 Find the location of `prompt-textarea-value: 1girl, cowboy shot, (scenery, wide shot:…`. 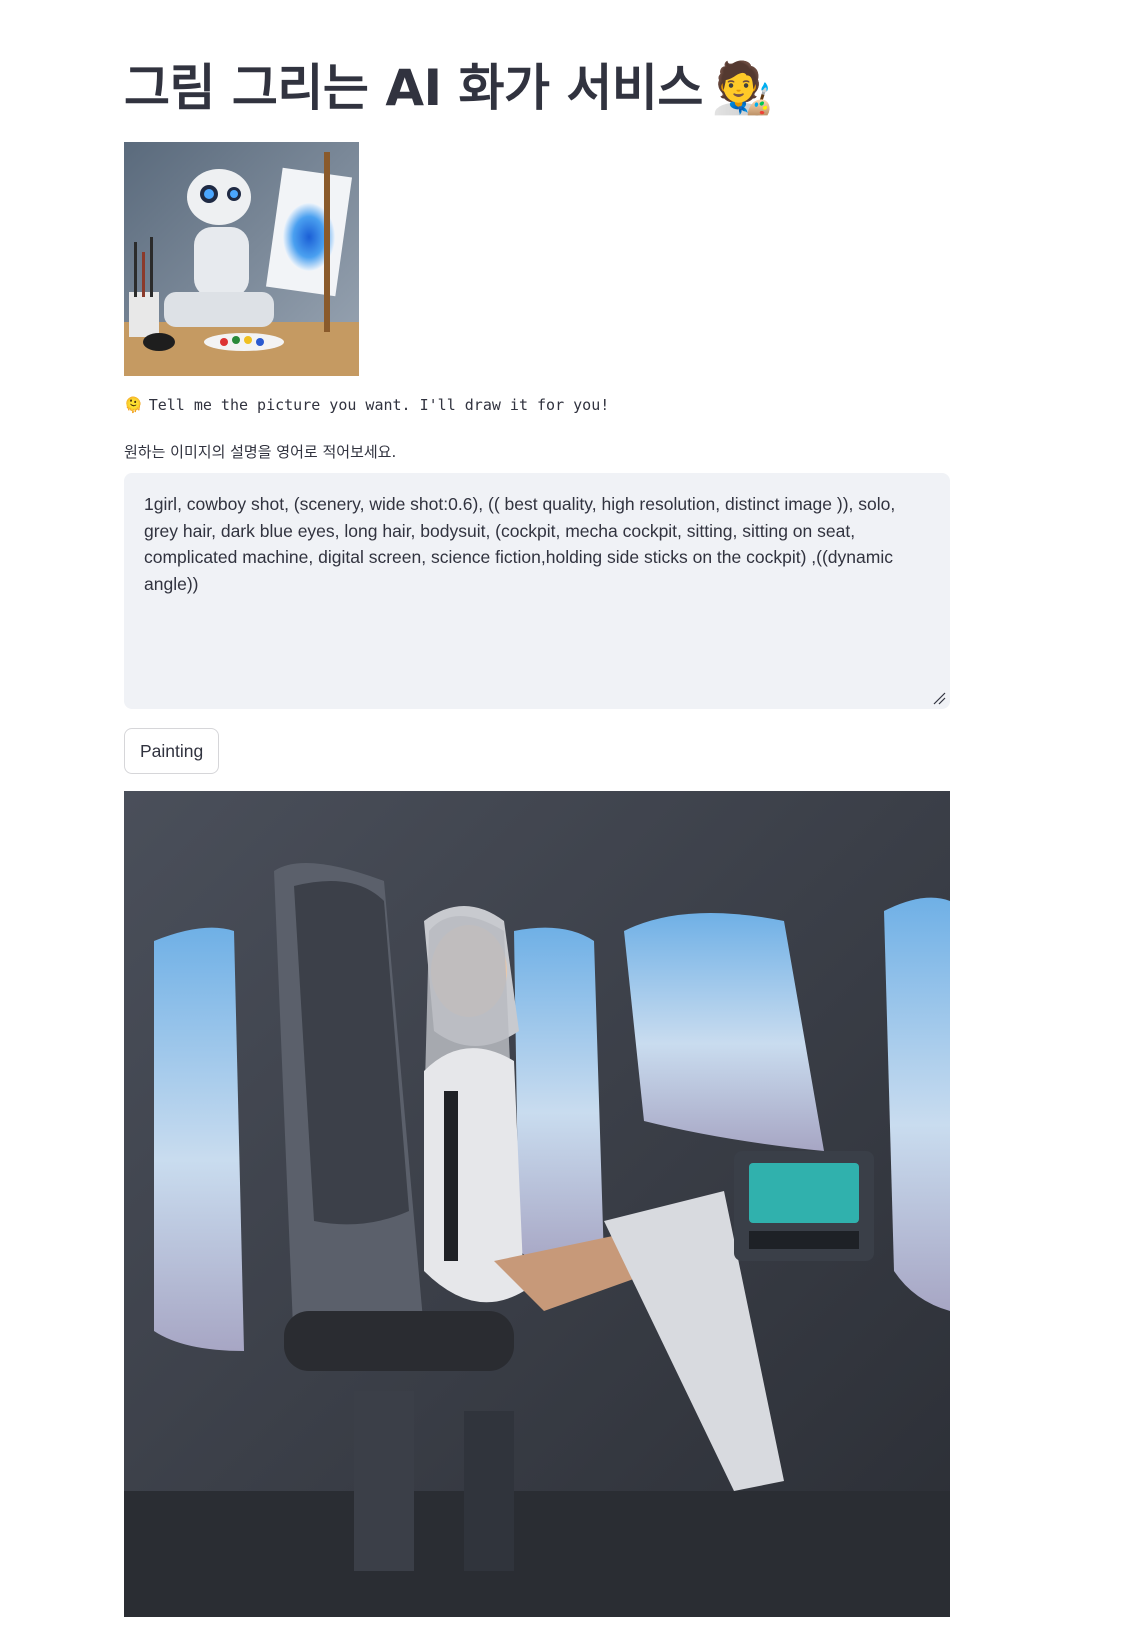

prompt-textarea-value: 1girl, cowboy shot, (scenery, wide shot:… is located at coordinates (537, 544).